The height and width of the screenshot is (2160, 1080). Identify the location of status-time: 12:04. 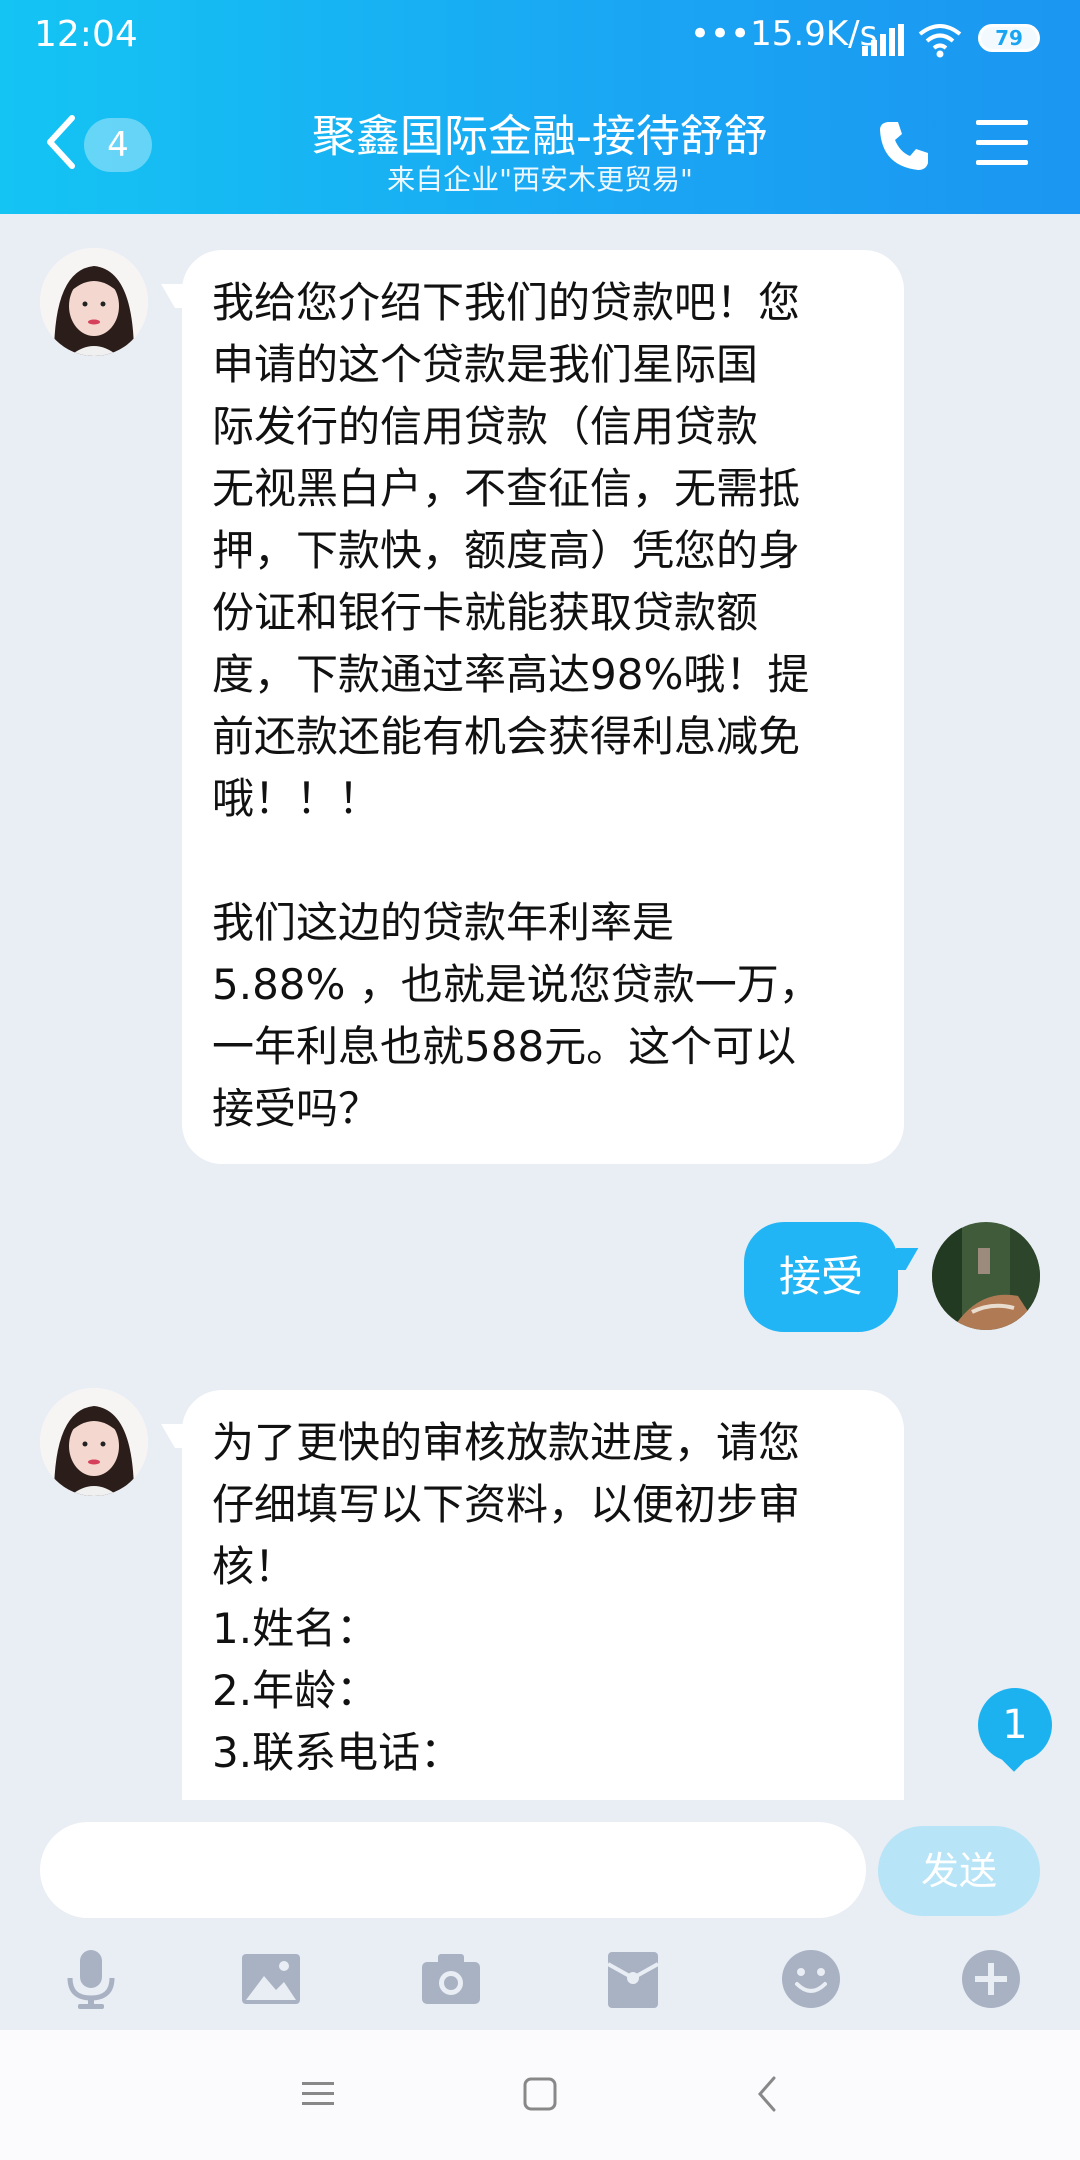
(86, 34).